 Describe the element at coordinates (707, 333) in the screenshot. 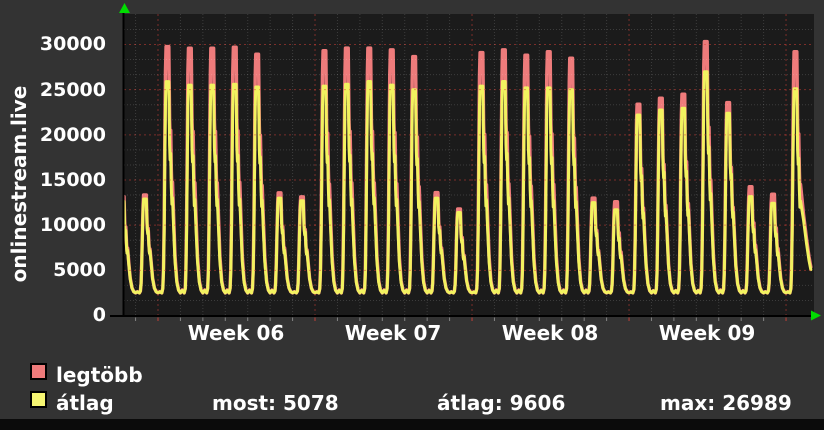

I see `x-axis-week-label: Week 09` at that location.